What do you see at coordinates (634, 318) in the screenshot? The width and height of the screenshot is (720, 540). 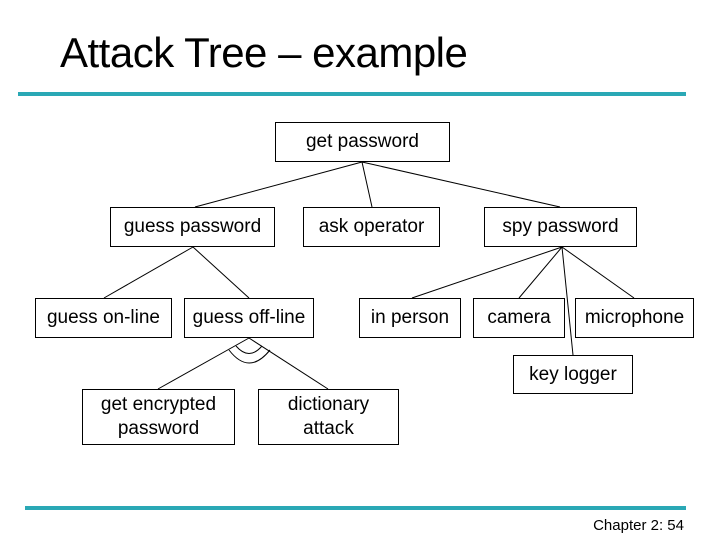 I see `node-microphone: microphone` at bounding box center [634, 318].